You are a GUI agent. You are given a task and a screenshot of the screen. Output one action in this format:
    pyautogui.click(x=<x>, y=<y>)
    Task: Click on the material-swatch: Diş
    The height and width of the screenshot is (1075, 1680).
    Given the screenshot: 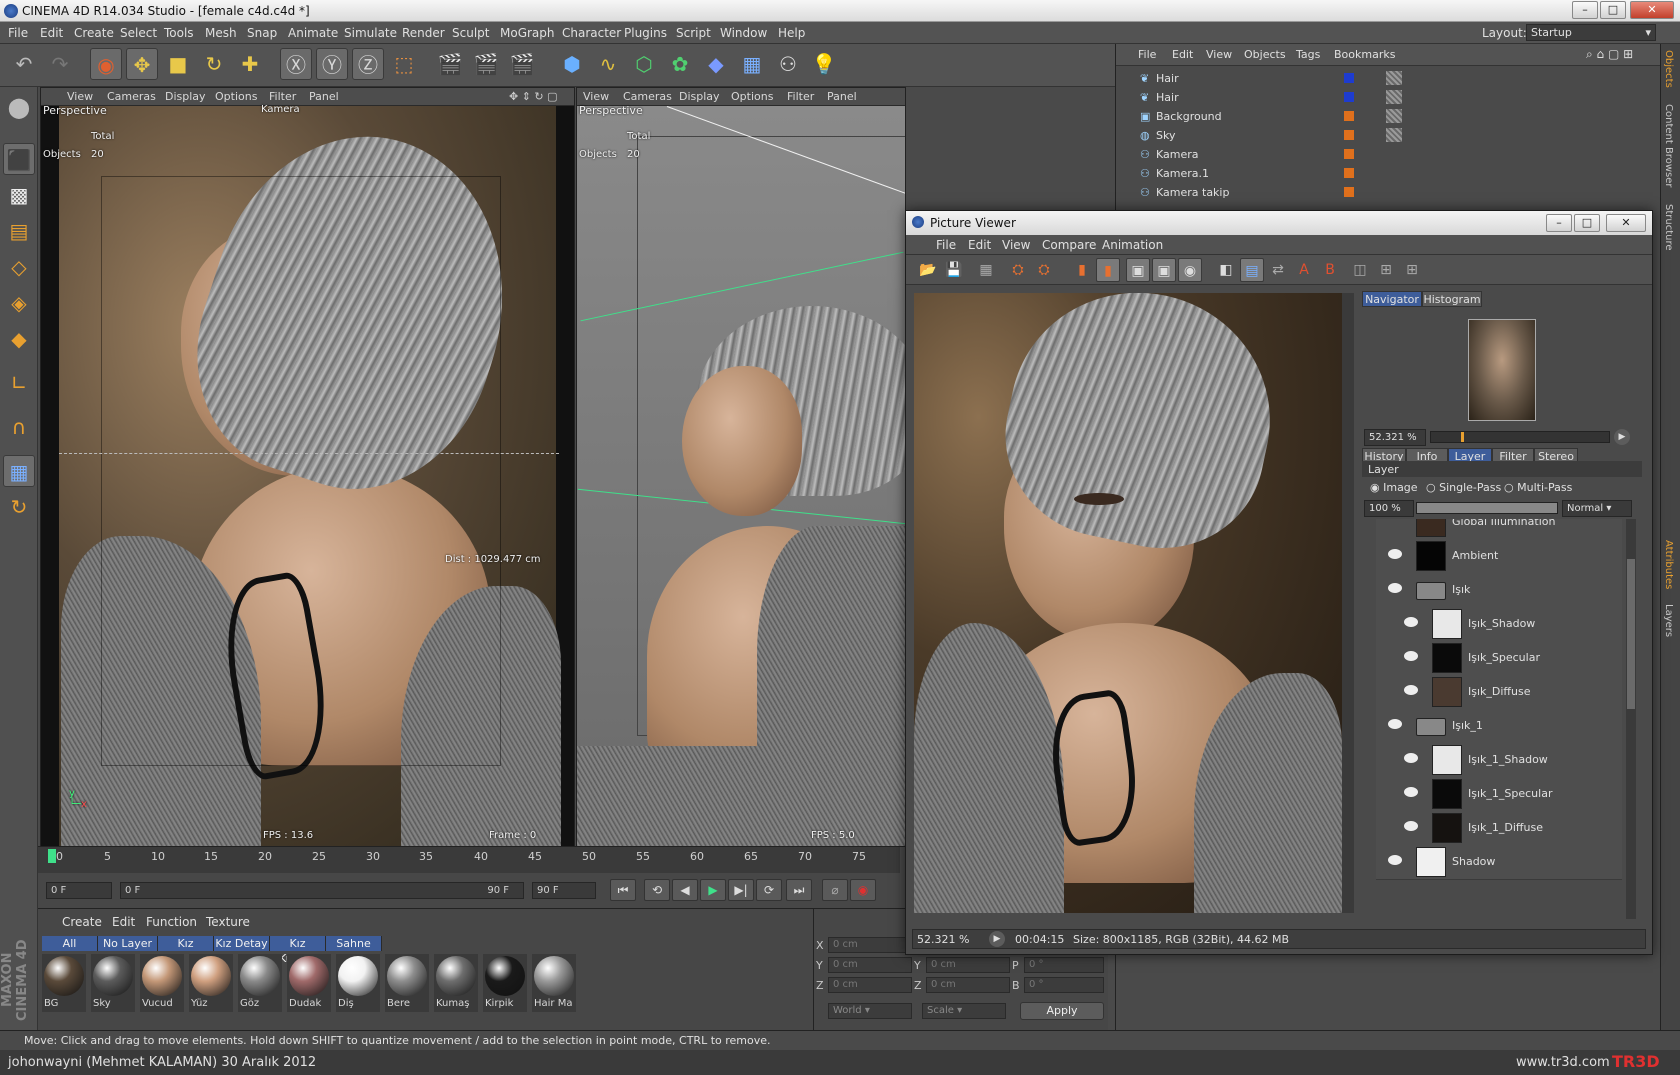 What is the action you would take?
    pyautogui.click(x=358, y=983)
    